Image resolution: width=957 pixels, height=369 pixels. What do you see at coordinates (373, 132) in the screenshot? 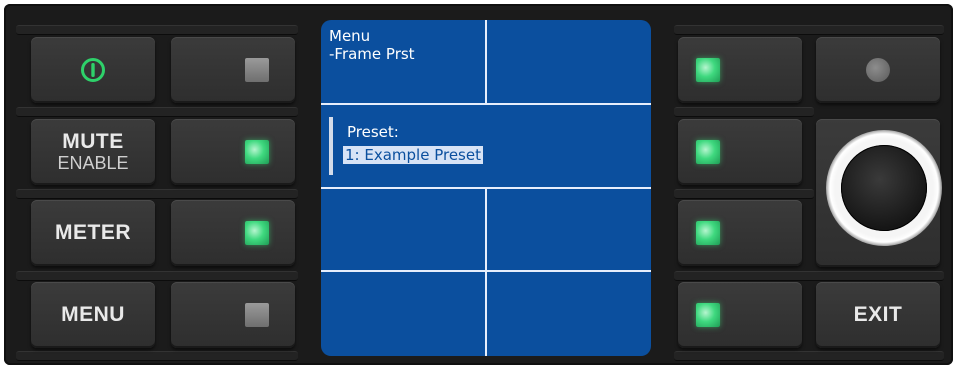
I see `preset-label: Preset:` at bounding box center [373, 132].